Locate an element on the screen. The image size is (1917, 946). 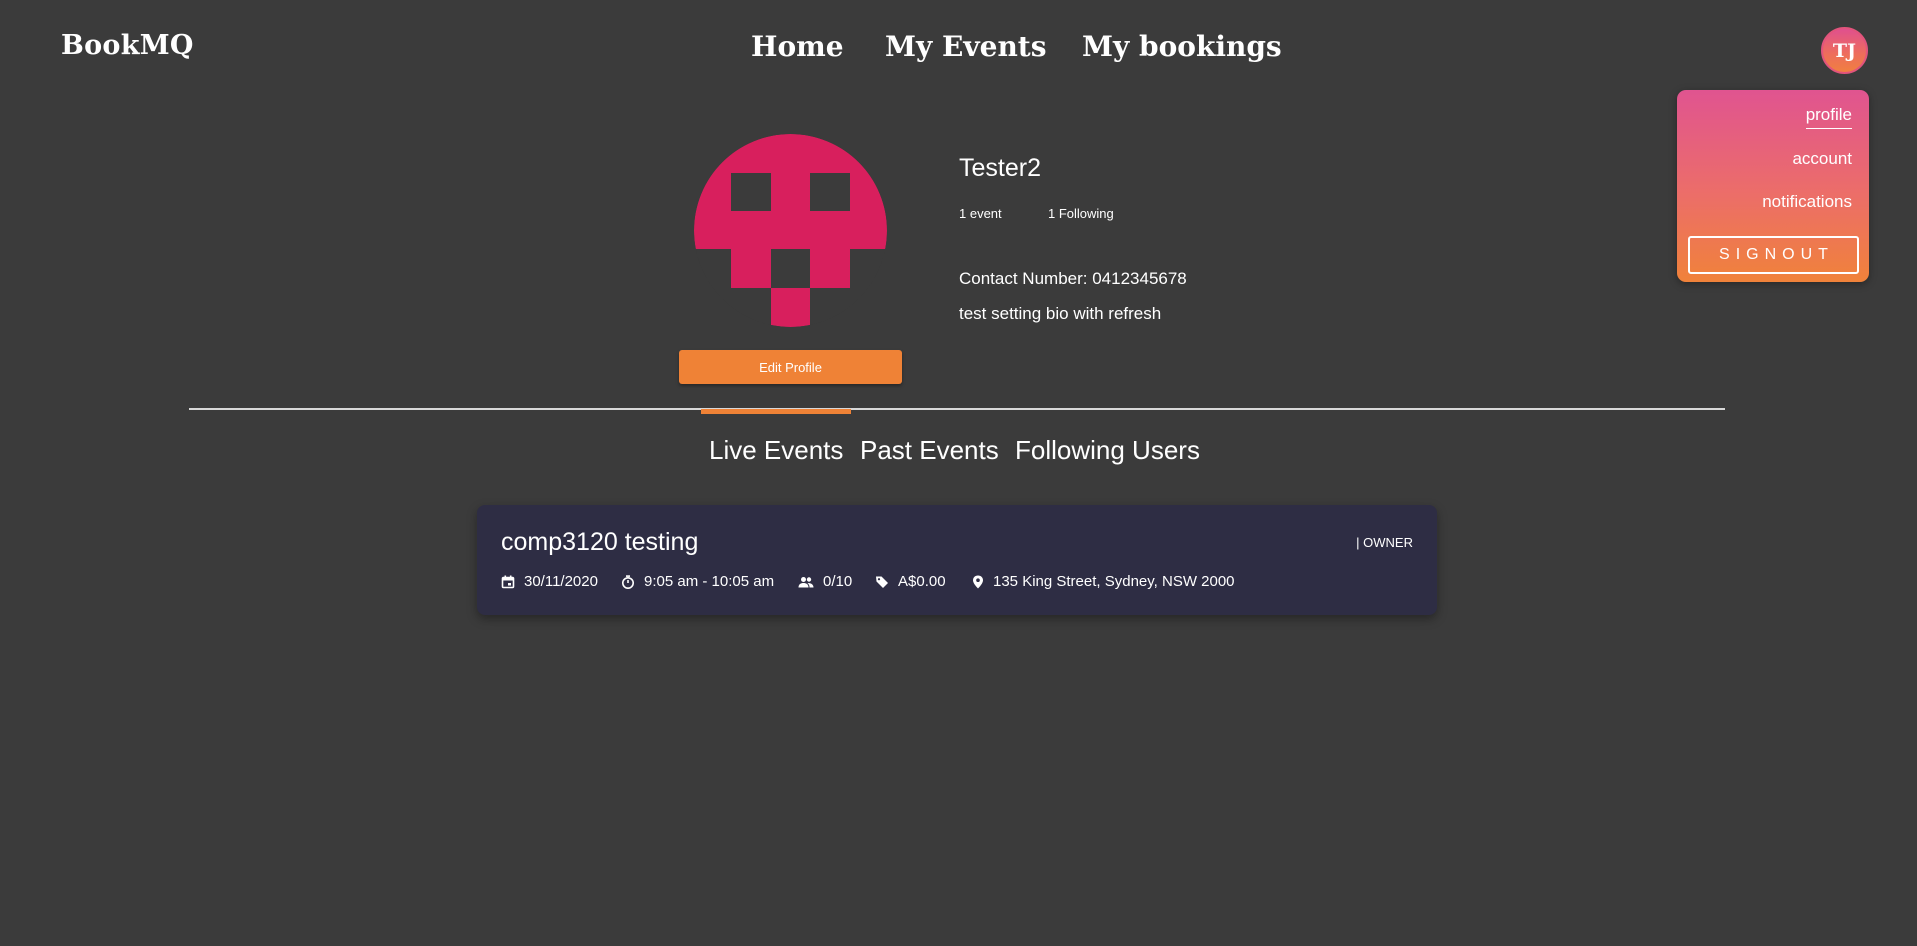
user-avatar-button: TJ is located at coordinates (1844, 50).